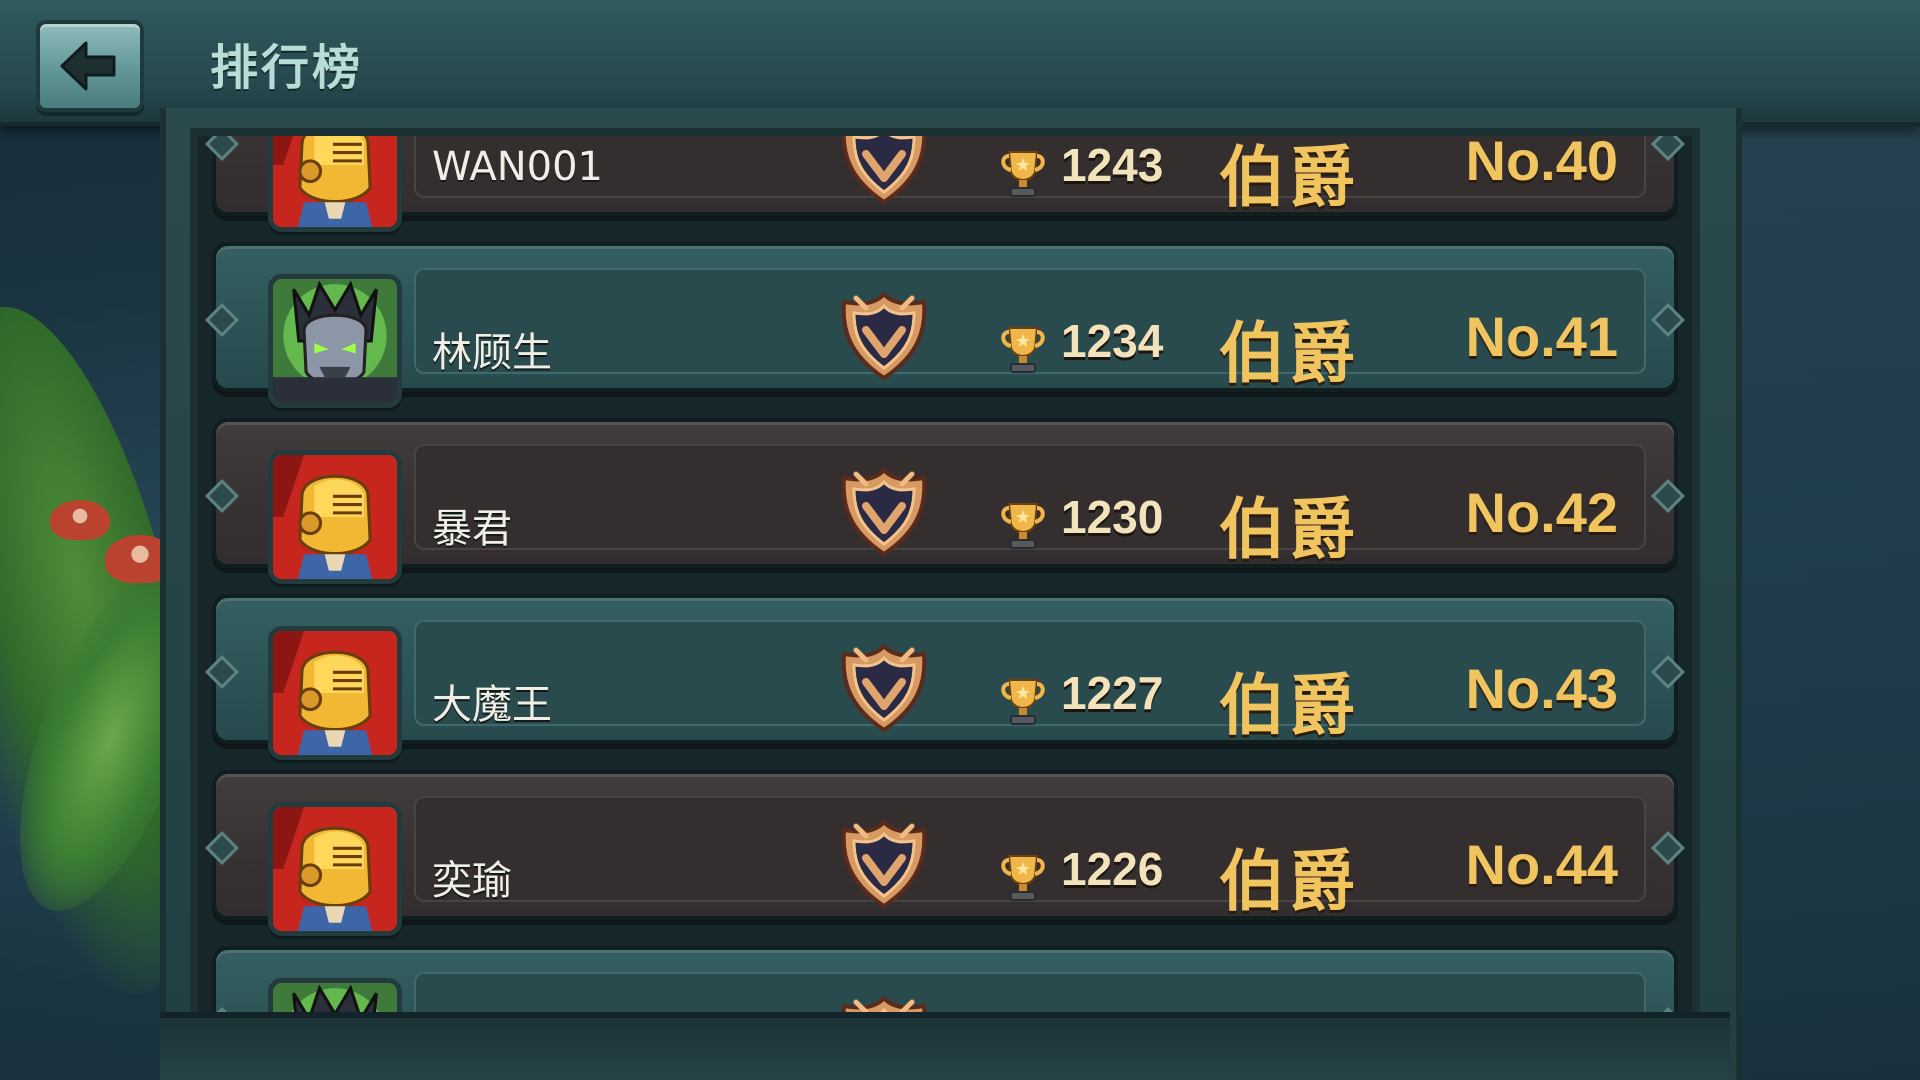 This screenshot has height=1080, width=1920. Describe the element at coordinates (1112, 341) in the screenshot. I see `trophy-score: 1234` at that location.